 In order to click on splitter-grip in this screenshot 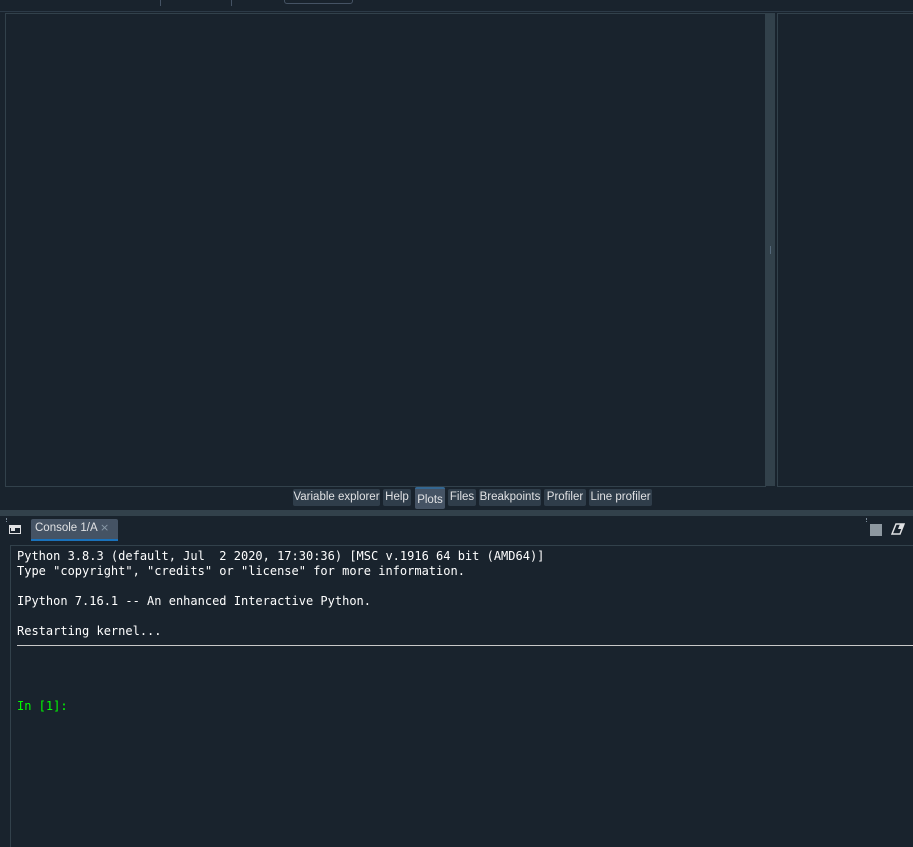, I will do `click(770, 250)`.